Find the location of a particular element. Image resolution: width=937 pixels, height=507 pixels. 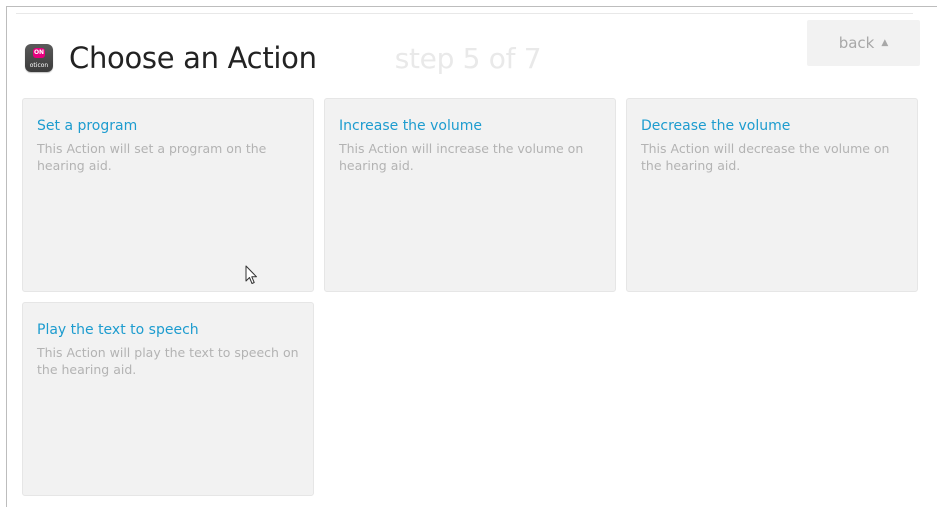

page-header: ON oticon Choose an Action step 5 of 7 is located at coordinates (279, 58).